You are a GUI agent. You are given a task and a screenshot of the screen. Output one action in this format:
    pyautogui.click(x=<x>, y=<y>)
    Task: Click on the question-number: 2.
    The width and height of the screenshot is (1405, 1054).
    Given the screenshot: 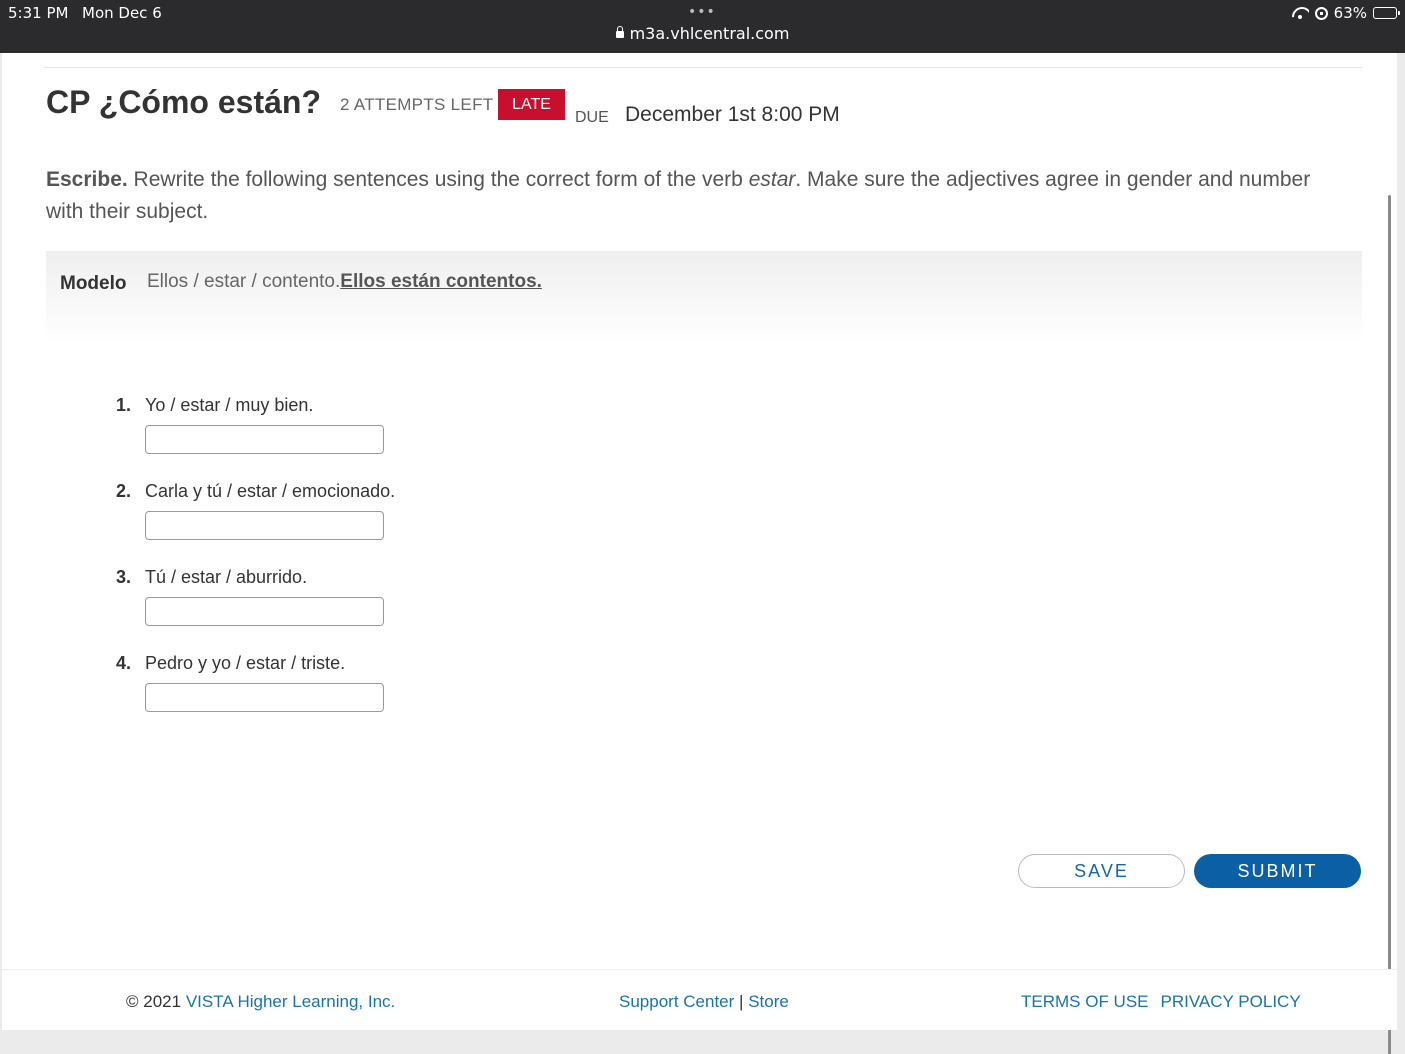 What is the action you would take?
    pyautogui.click(x=124, y=491)
    